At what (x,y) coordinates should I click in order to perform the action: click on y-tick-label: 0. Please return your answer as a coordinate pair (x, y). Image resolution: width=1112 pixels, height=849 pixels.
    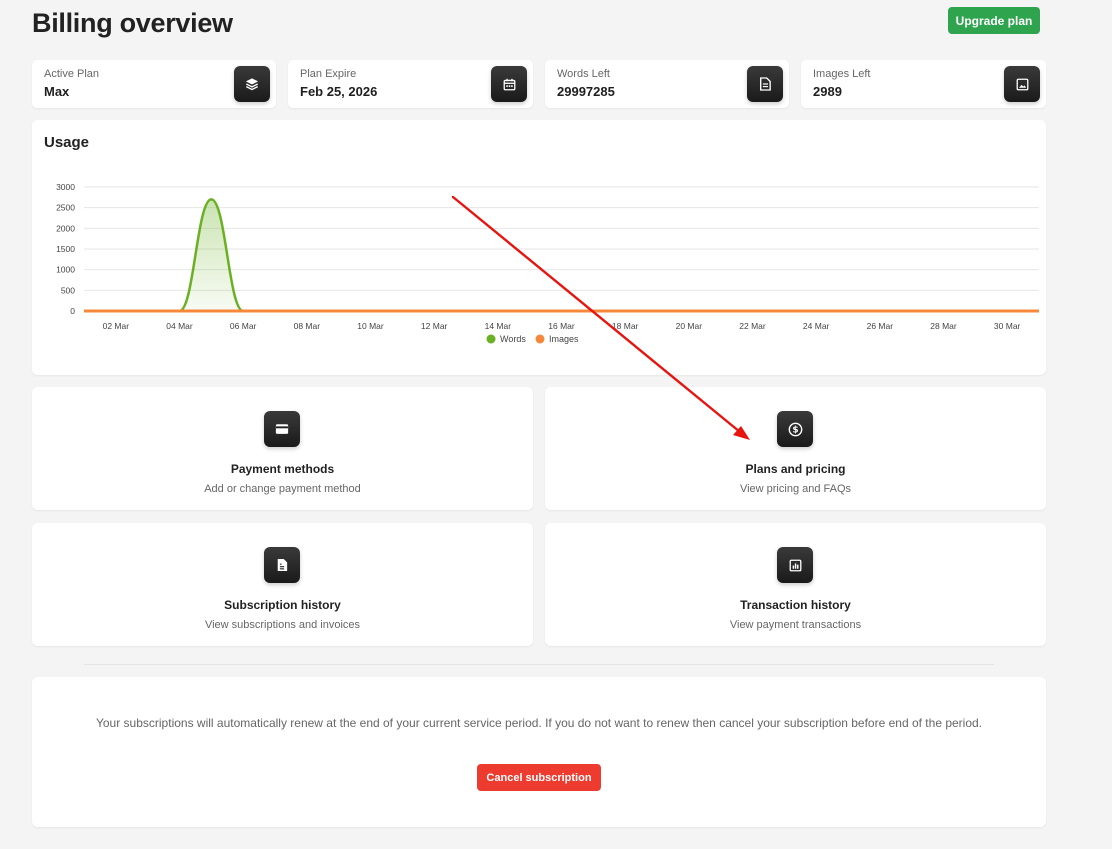
    Looking at the image, I should click on (72, 311).